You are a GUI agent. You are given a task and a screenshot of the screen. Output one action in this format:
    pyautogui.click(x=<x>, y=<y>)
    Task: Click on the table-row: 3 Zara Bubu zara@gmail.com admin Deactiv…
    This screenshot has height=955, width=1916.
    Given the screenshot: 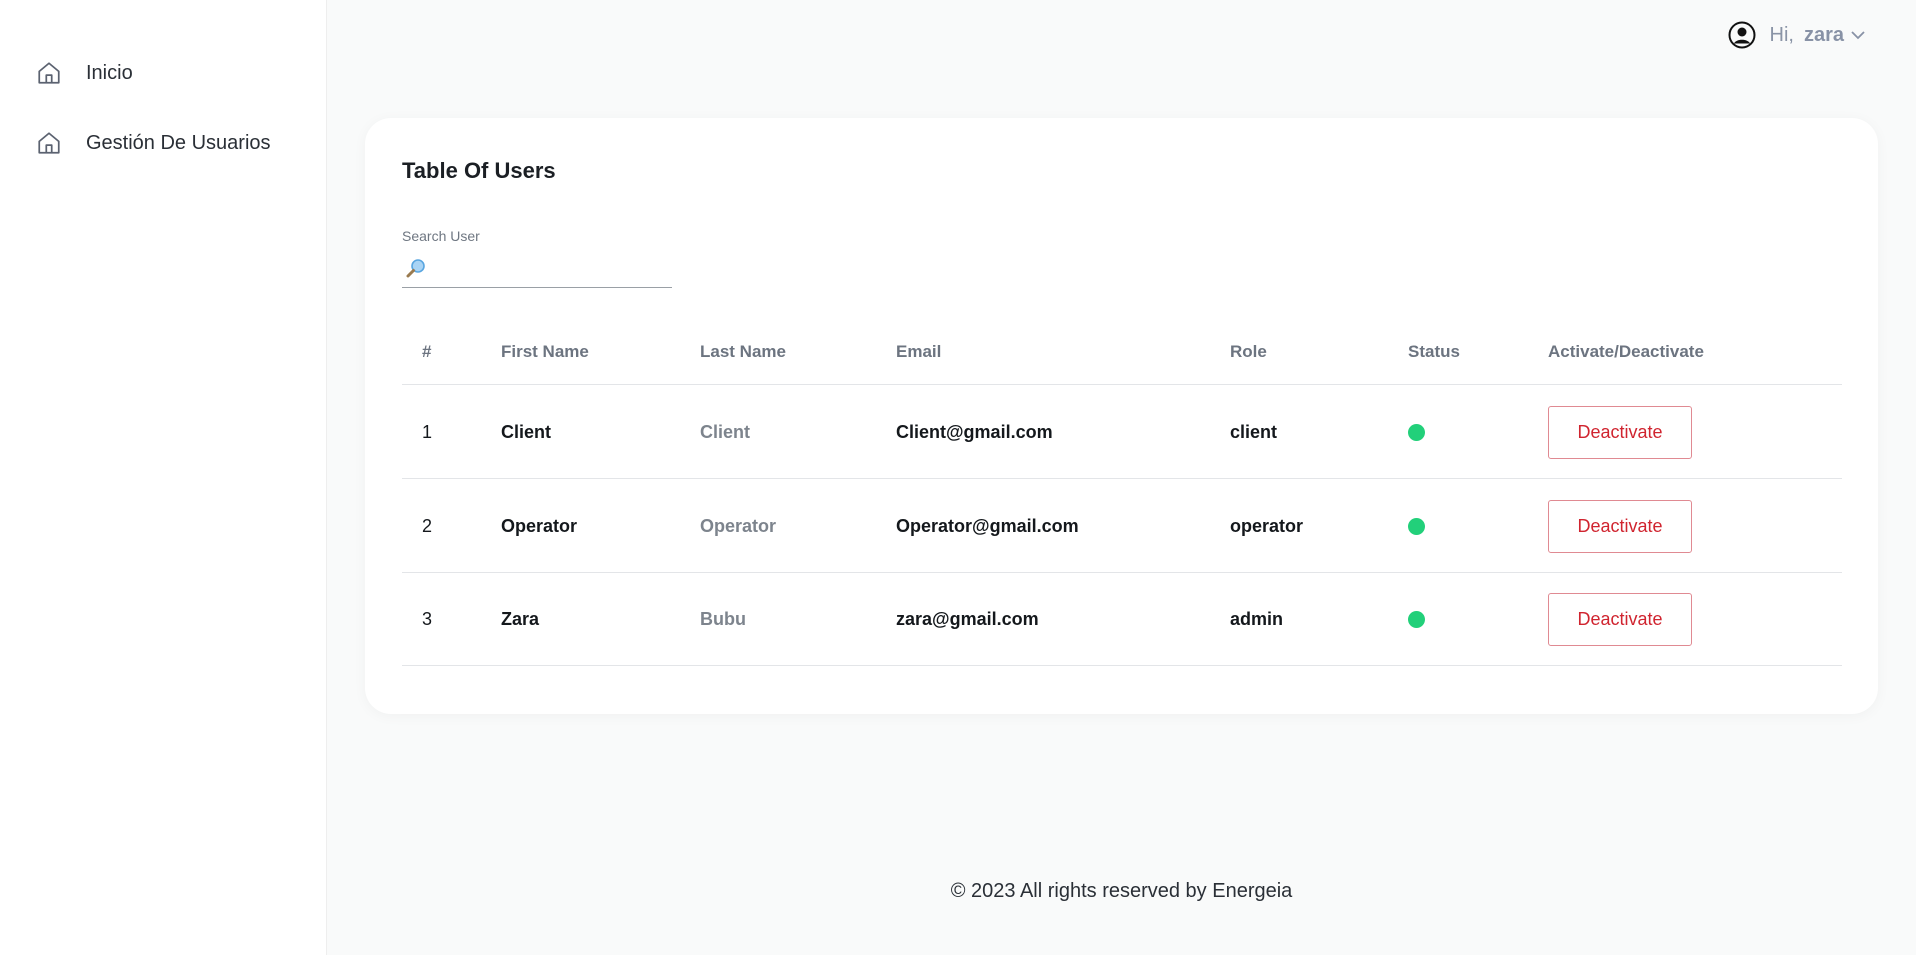 What is the action you would take?
    pyautogui.click(x=1122, y=619)
    